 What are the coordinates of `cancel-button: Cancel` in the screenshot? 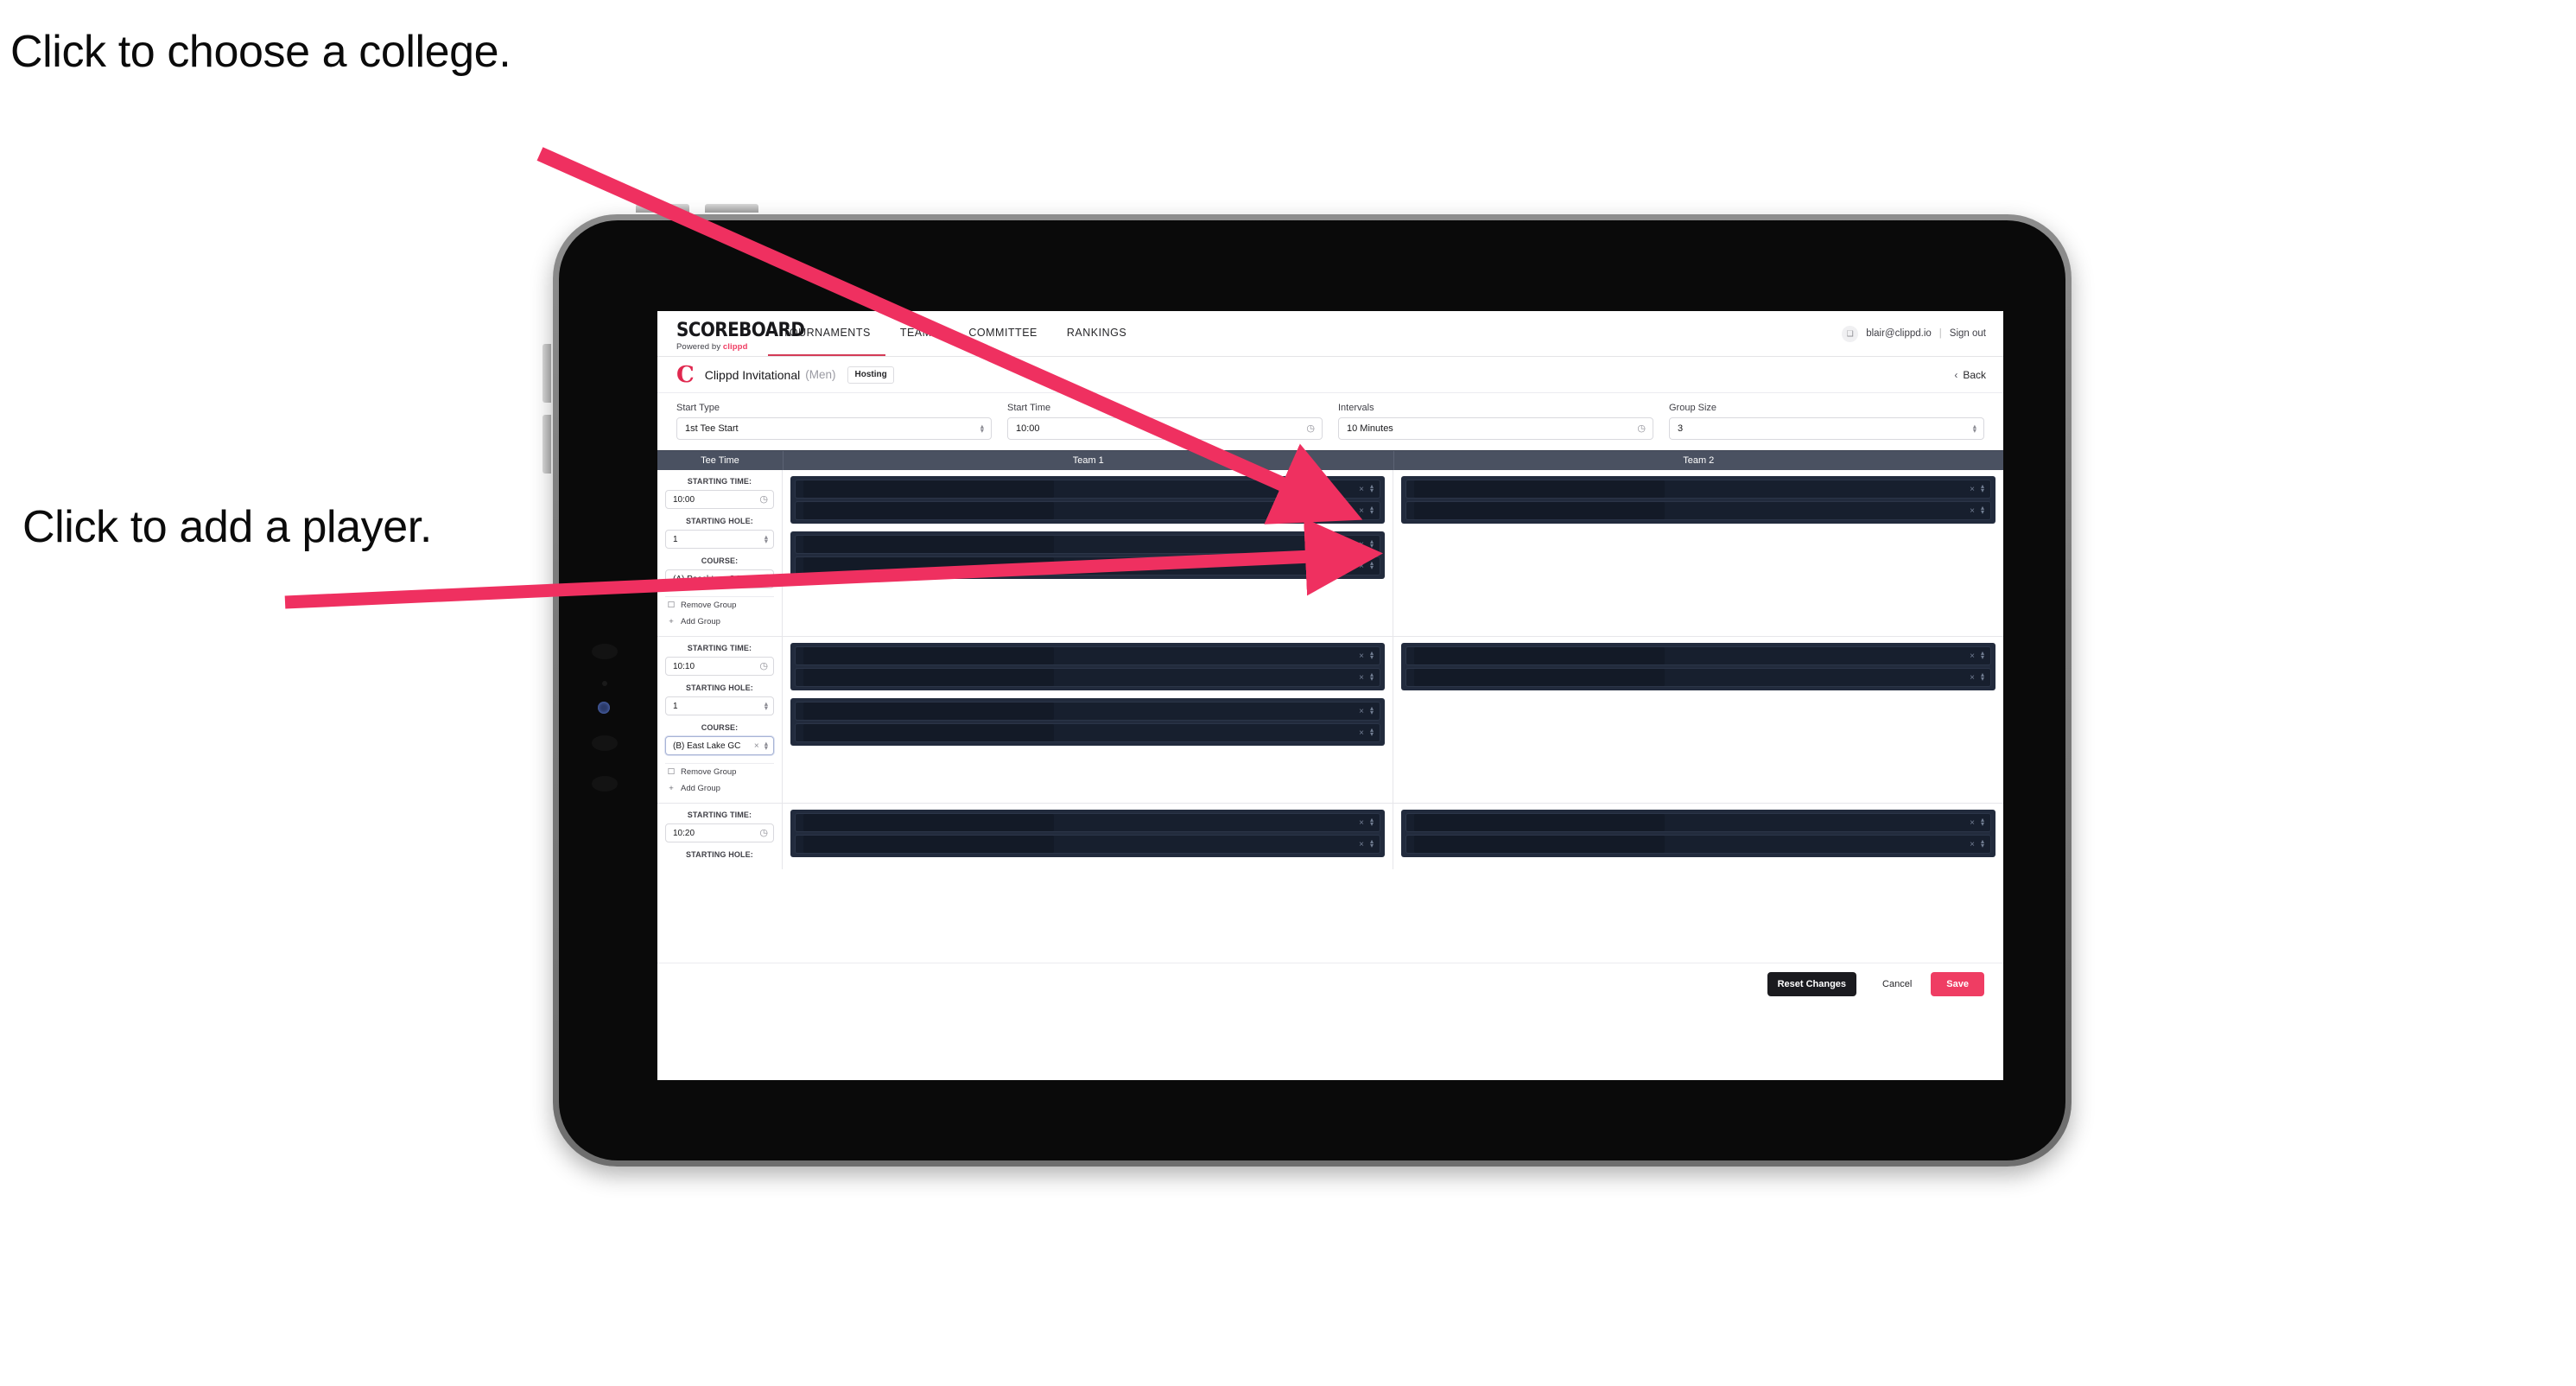 It's located at (1897, 984).